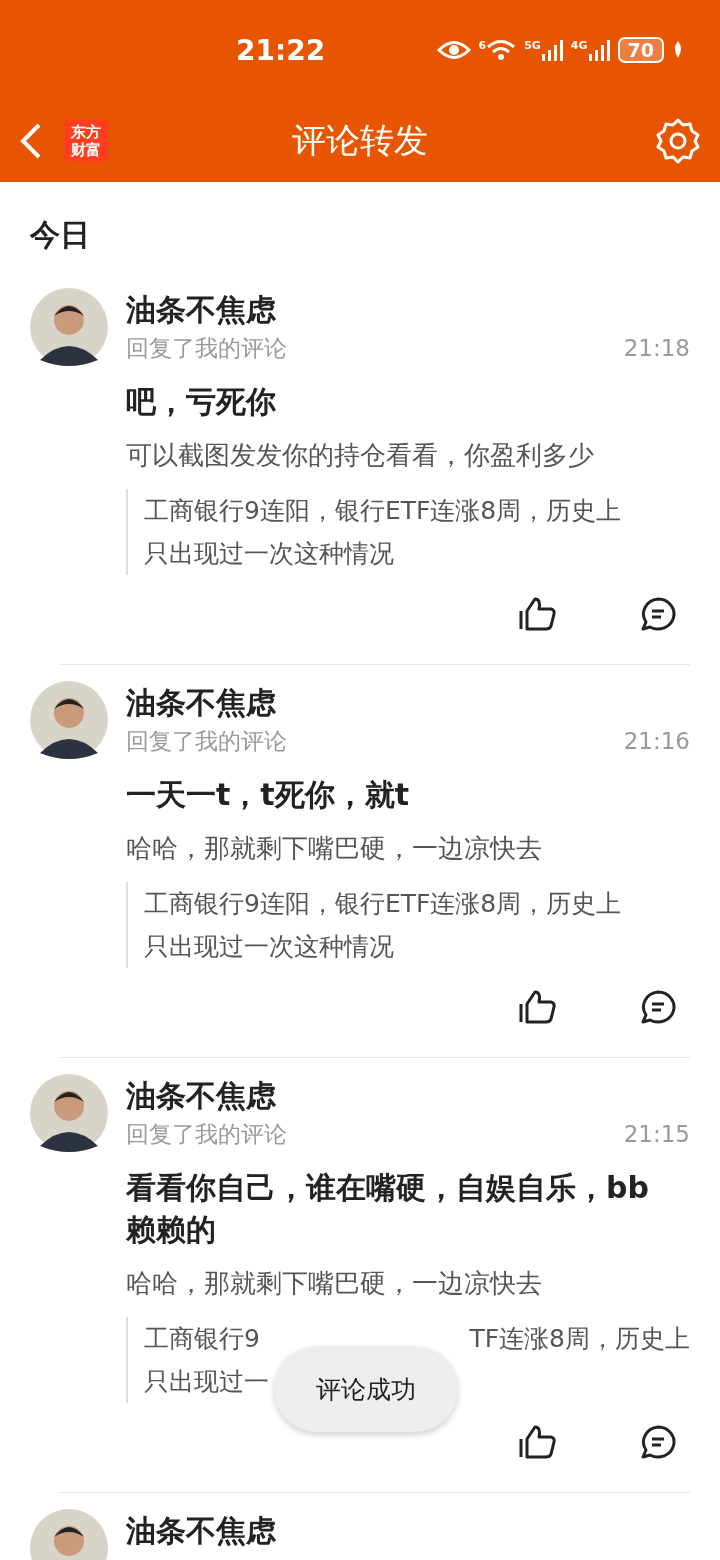  What do you see at coordinates (60, 235) in the screenshot?
I see `section-heading: 今日` at bounding box center [60, 235].